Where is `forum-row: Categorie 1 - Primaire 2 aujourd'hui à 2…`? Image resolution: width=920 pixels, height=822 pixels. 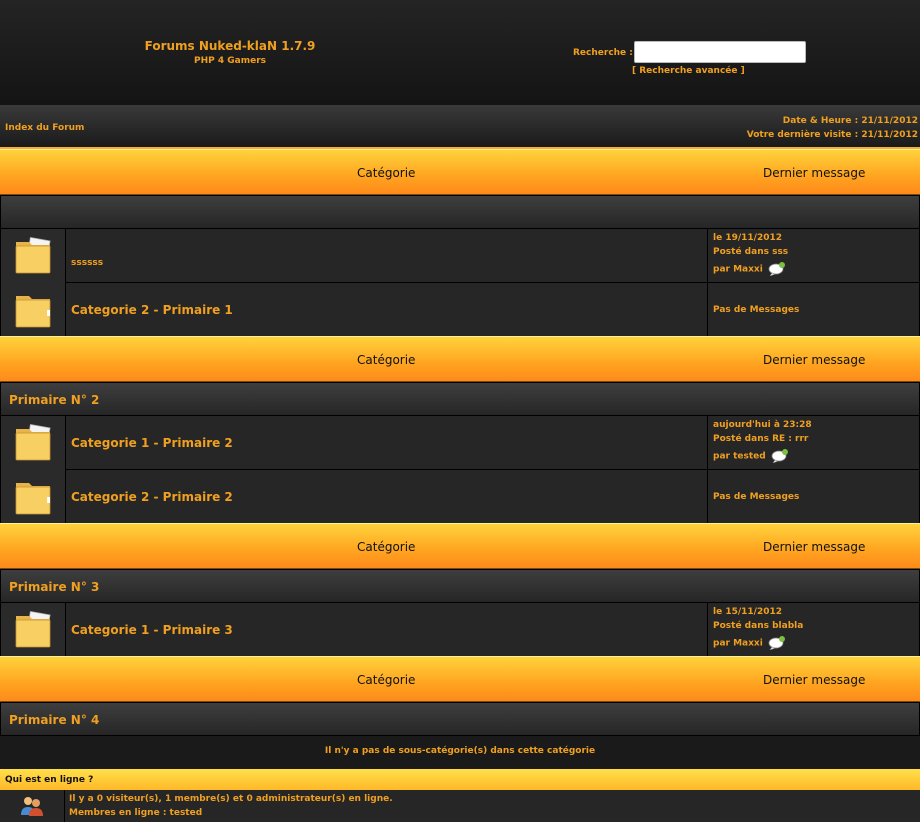 forum-row: Categorie 1 - Primaire 2 aujourd'hui à 2… is located at coordinates (460, 443).